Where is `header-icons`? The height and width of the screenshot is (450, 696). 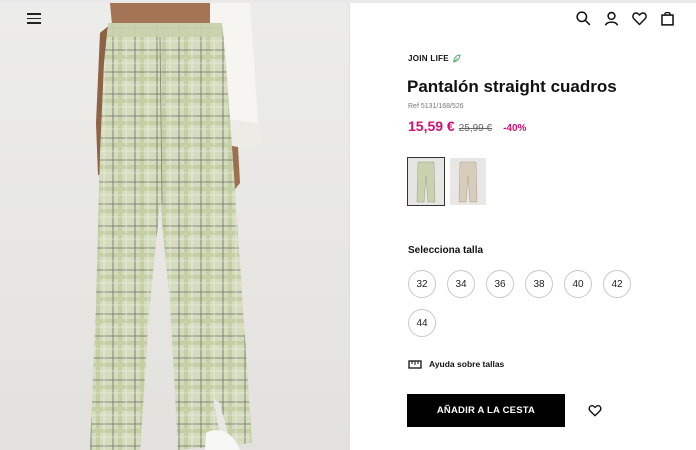 header-icons is located at coordinates (625, 18).